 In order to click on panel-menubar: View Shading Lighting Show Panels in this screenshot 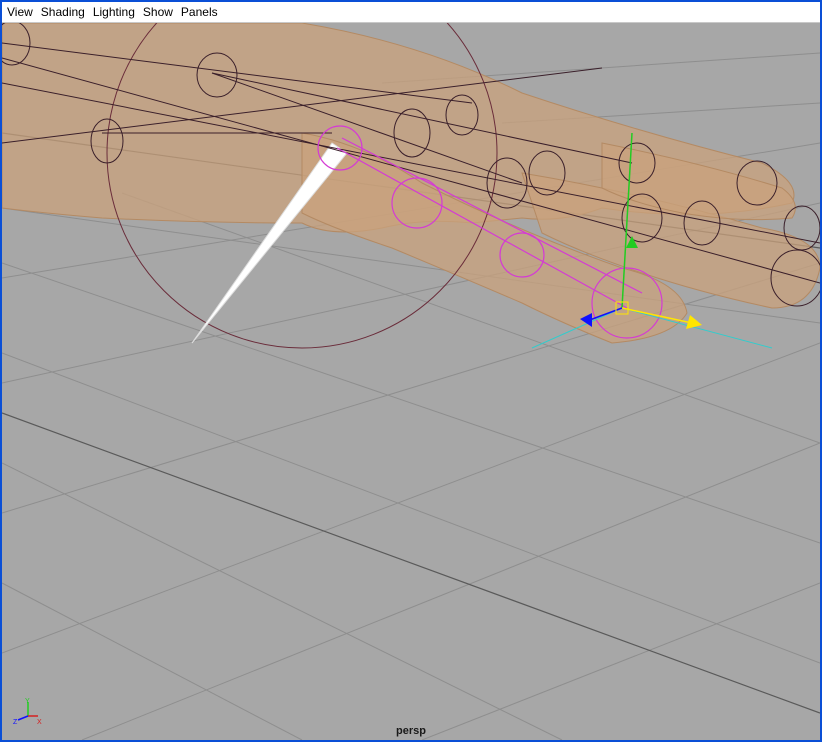, I will do `click(411, 12)`.